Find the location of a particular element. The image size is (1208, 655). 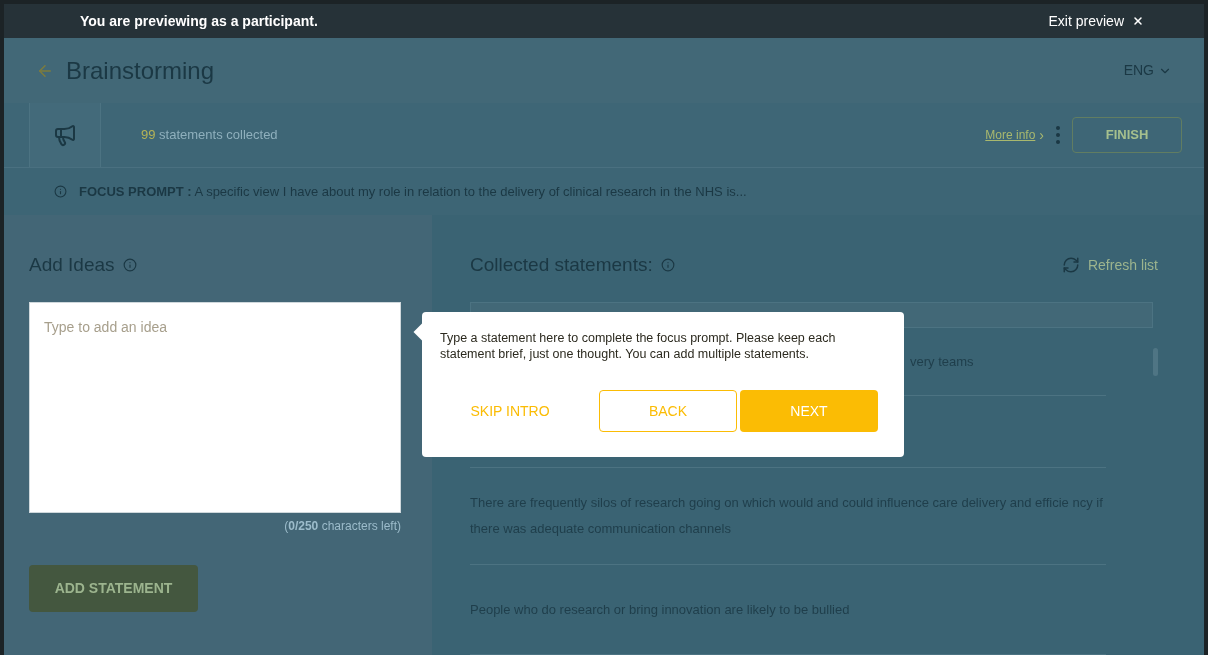

idea-input-field: Type to add an idea is located at coordinates (215, 407).